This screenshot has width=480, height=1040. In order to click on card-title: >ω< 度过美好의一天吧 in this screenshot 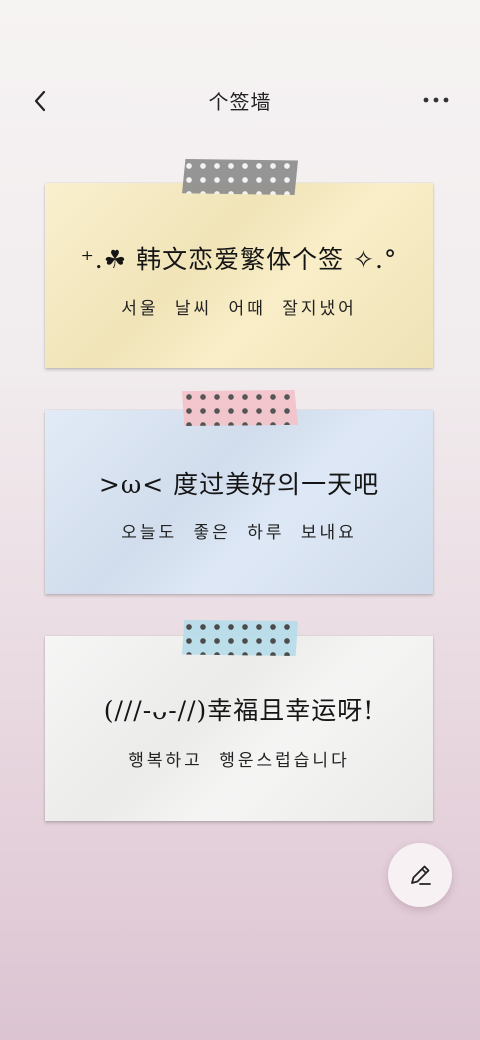, I will do `click(239, 484)`.